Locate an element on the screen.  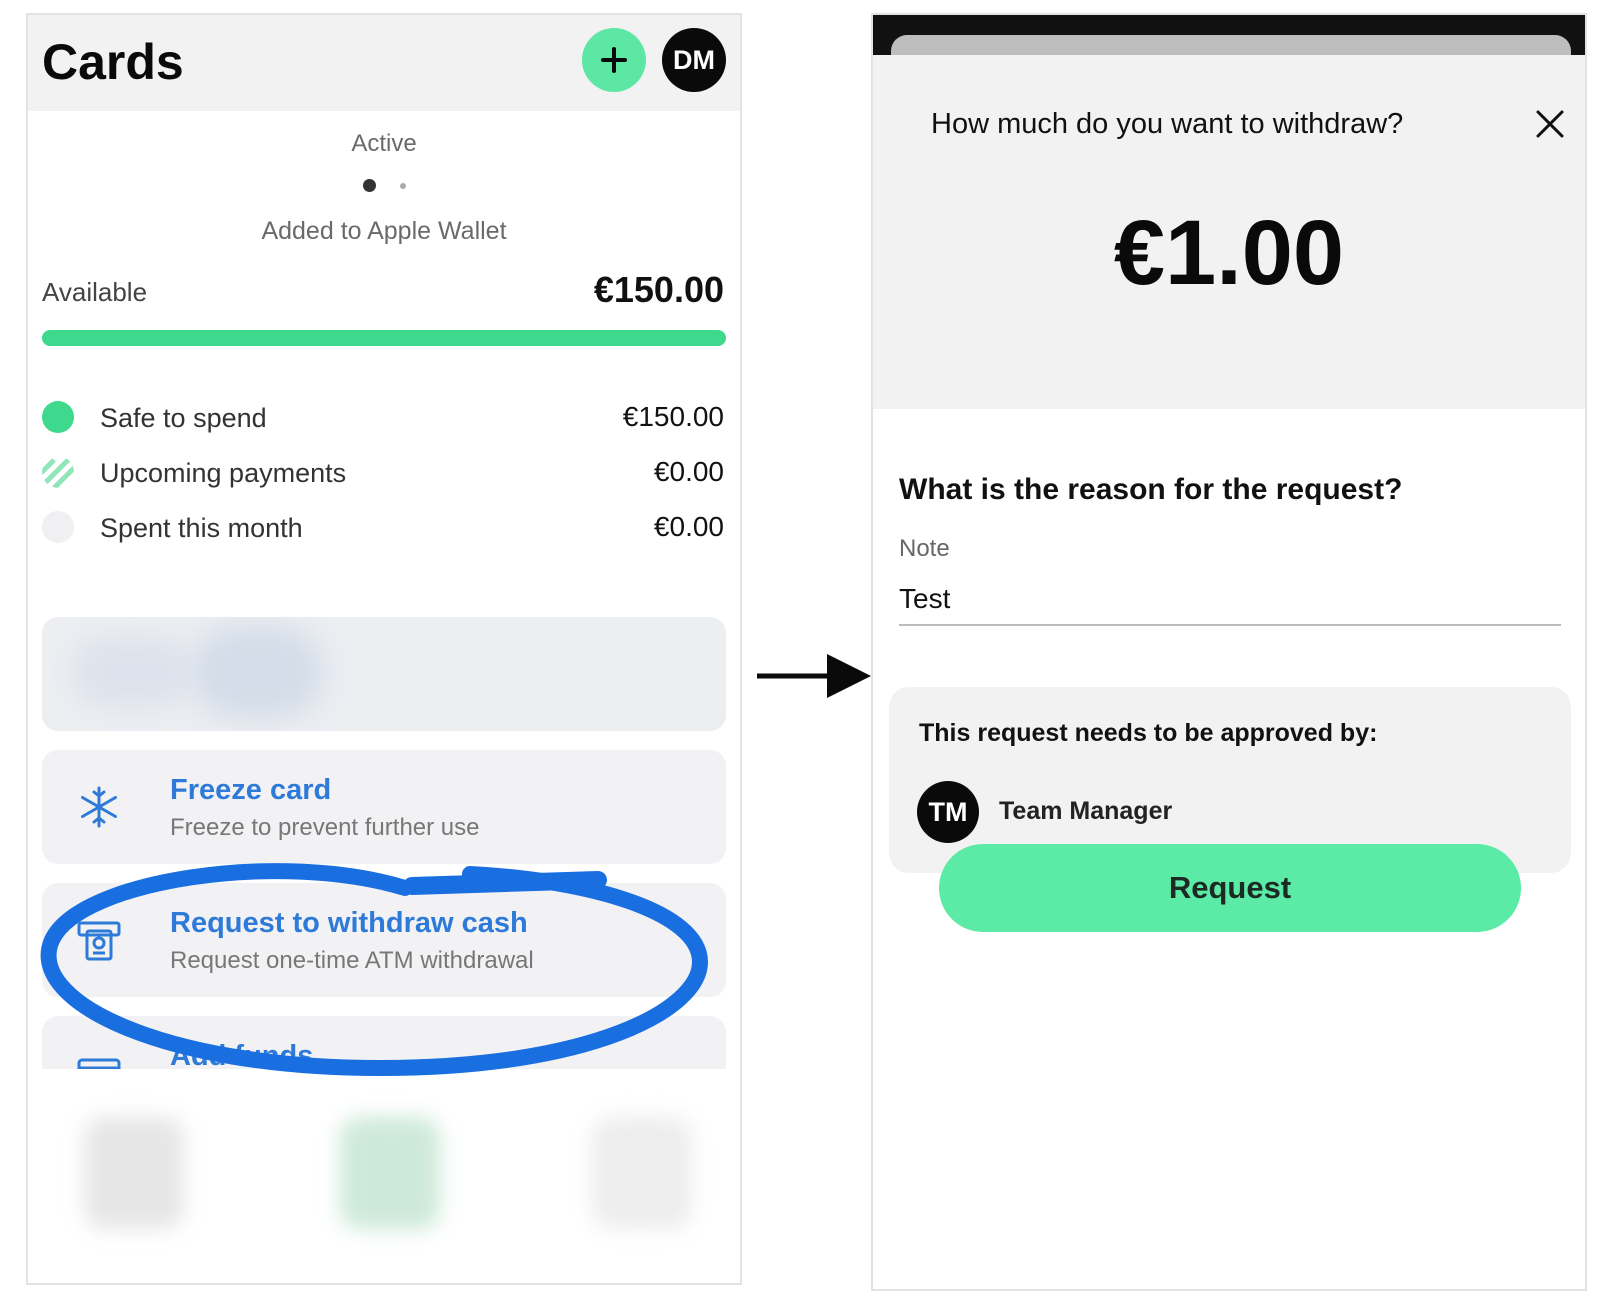
available-label: Available is located at coordinates (95, 292).